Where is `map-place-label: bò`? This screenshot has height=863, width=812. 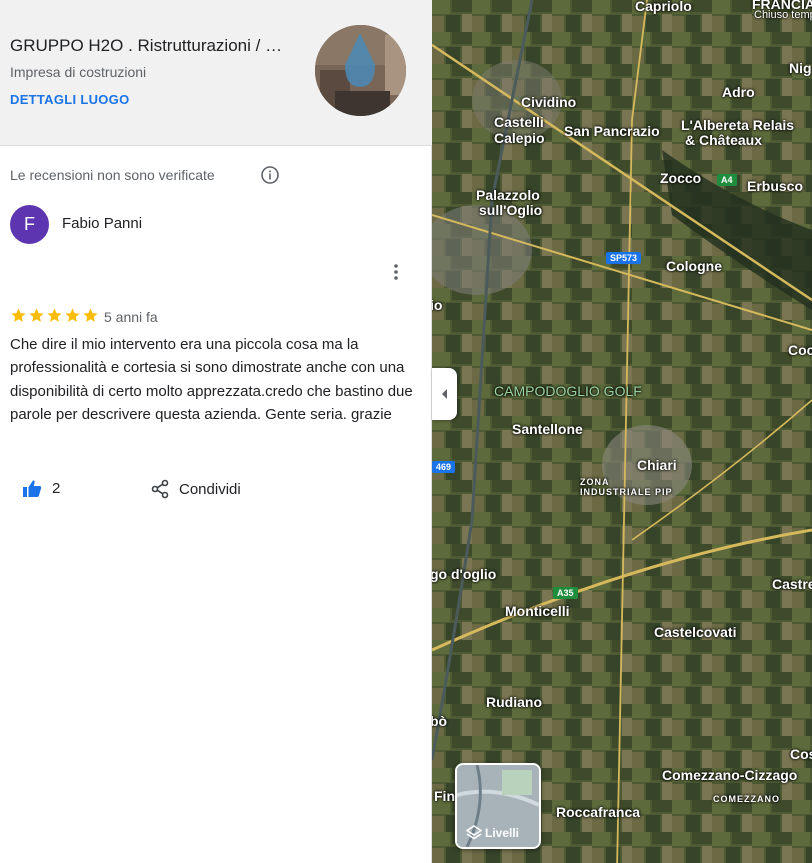 map-place-label: bò is located at coordinates (439, 721).